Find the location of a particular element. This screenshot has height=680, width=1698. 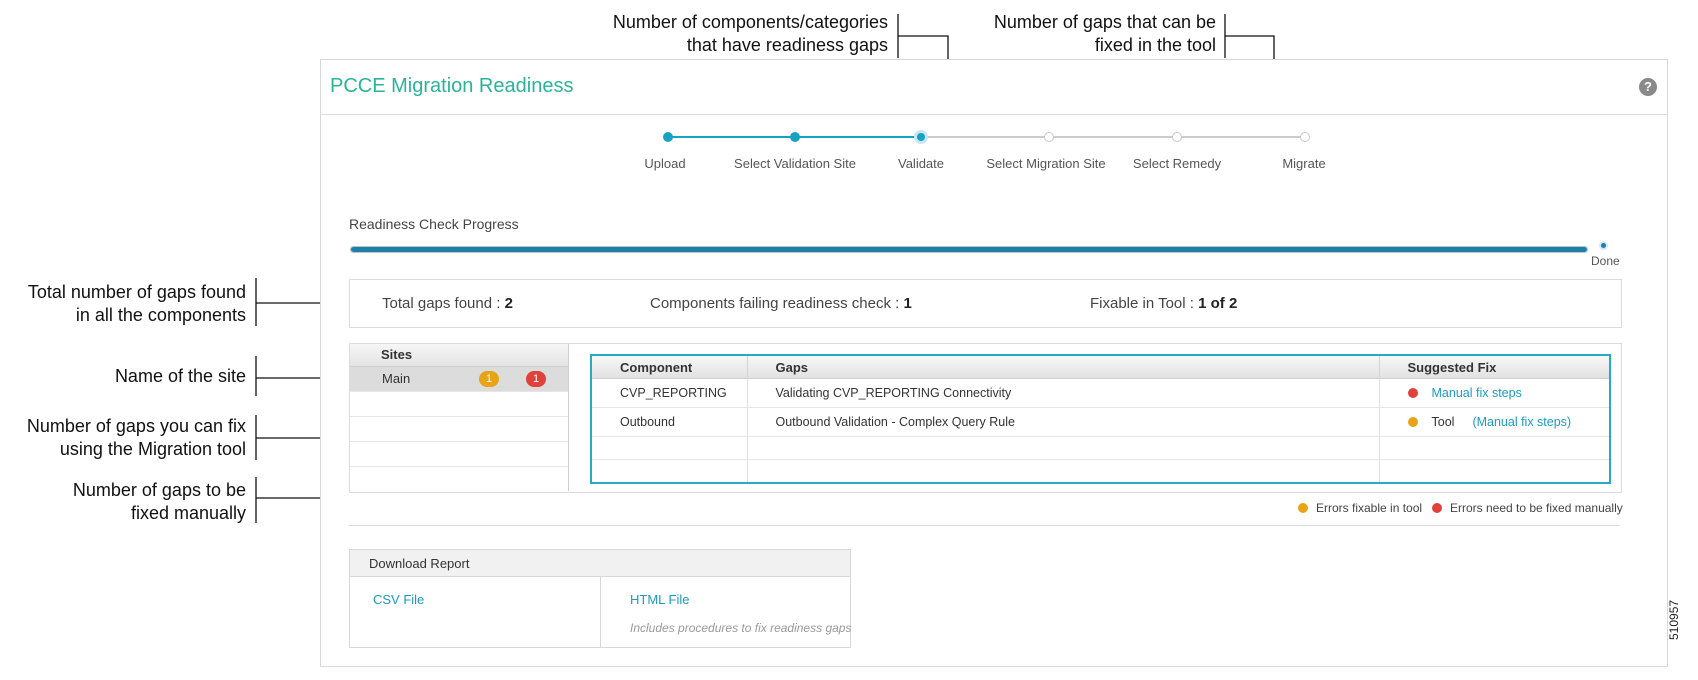

gaps-table-header: Component Gaps Suggested Fix is located at coordinates (1100, 367).